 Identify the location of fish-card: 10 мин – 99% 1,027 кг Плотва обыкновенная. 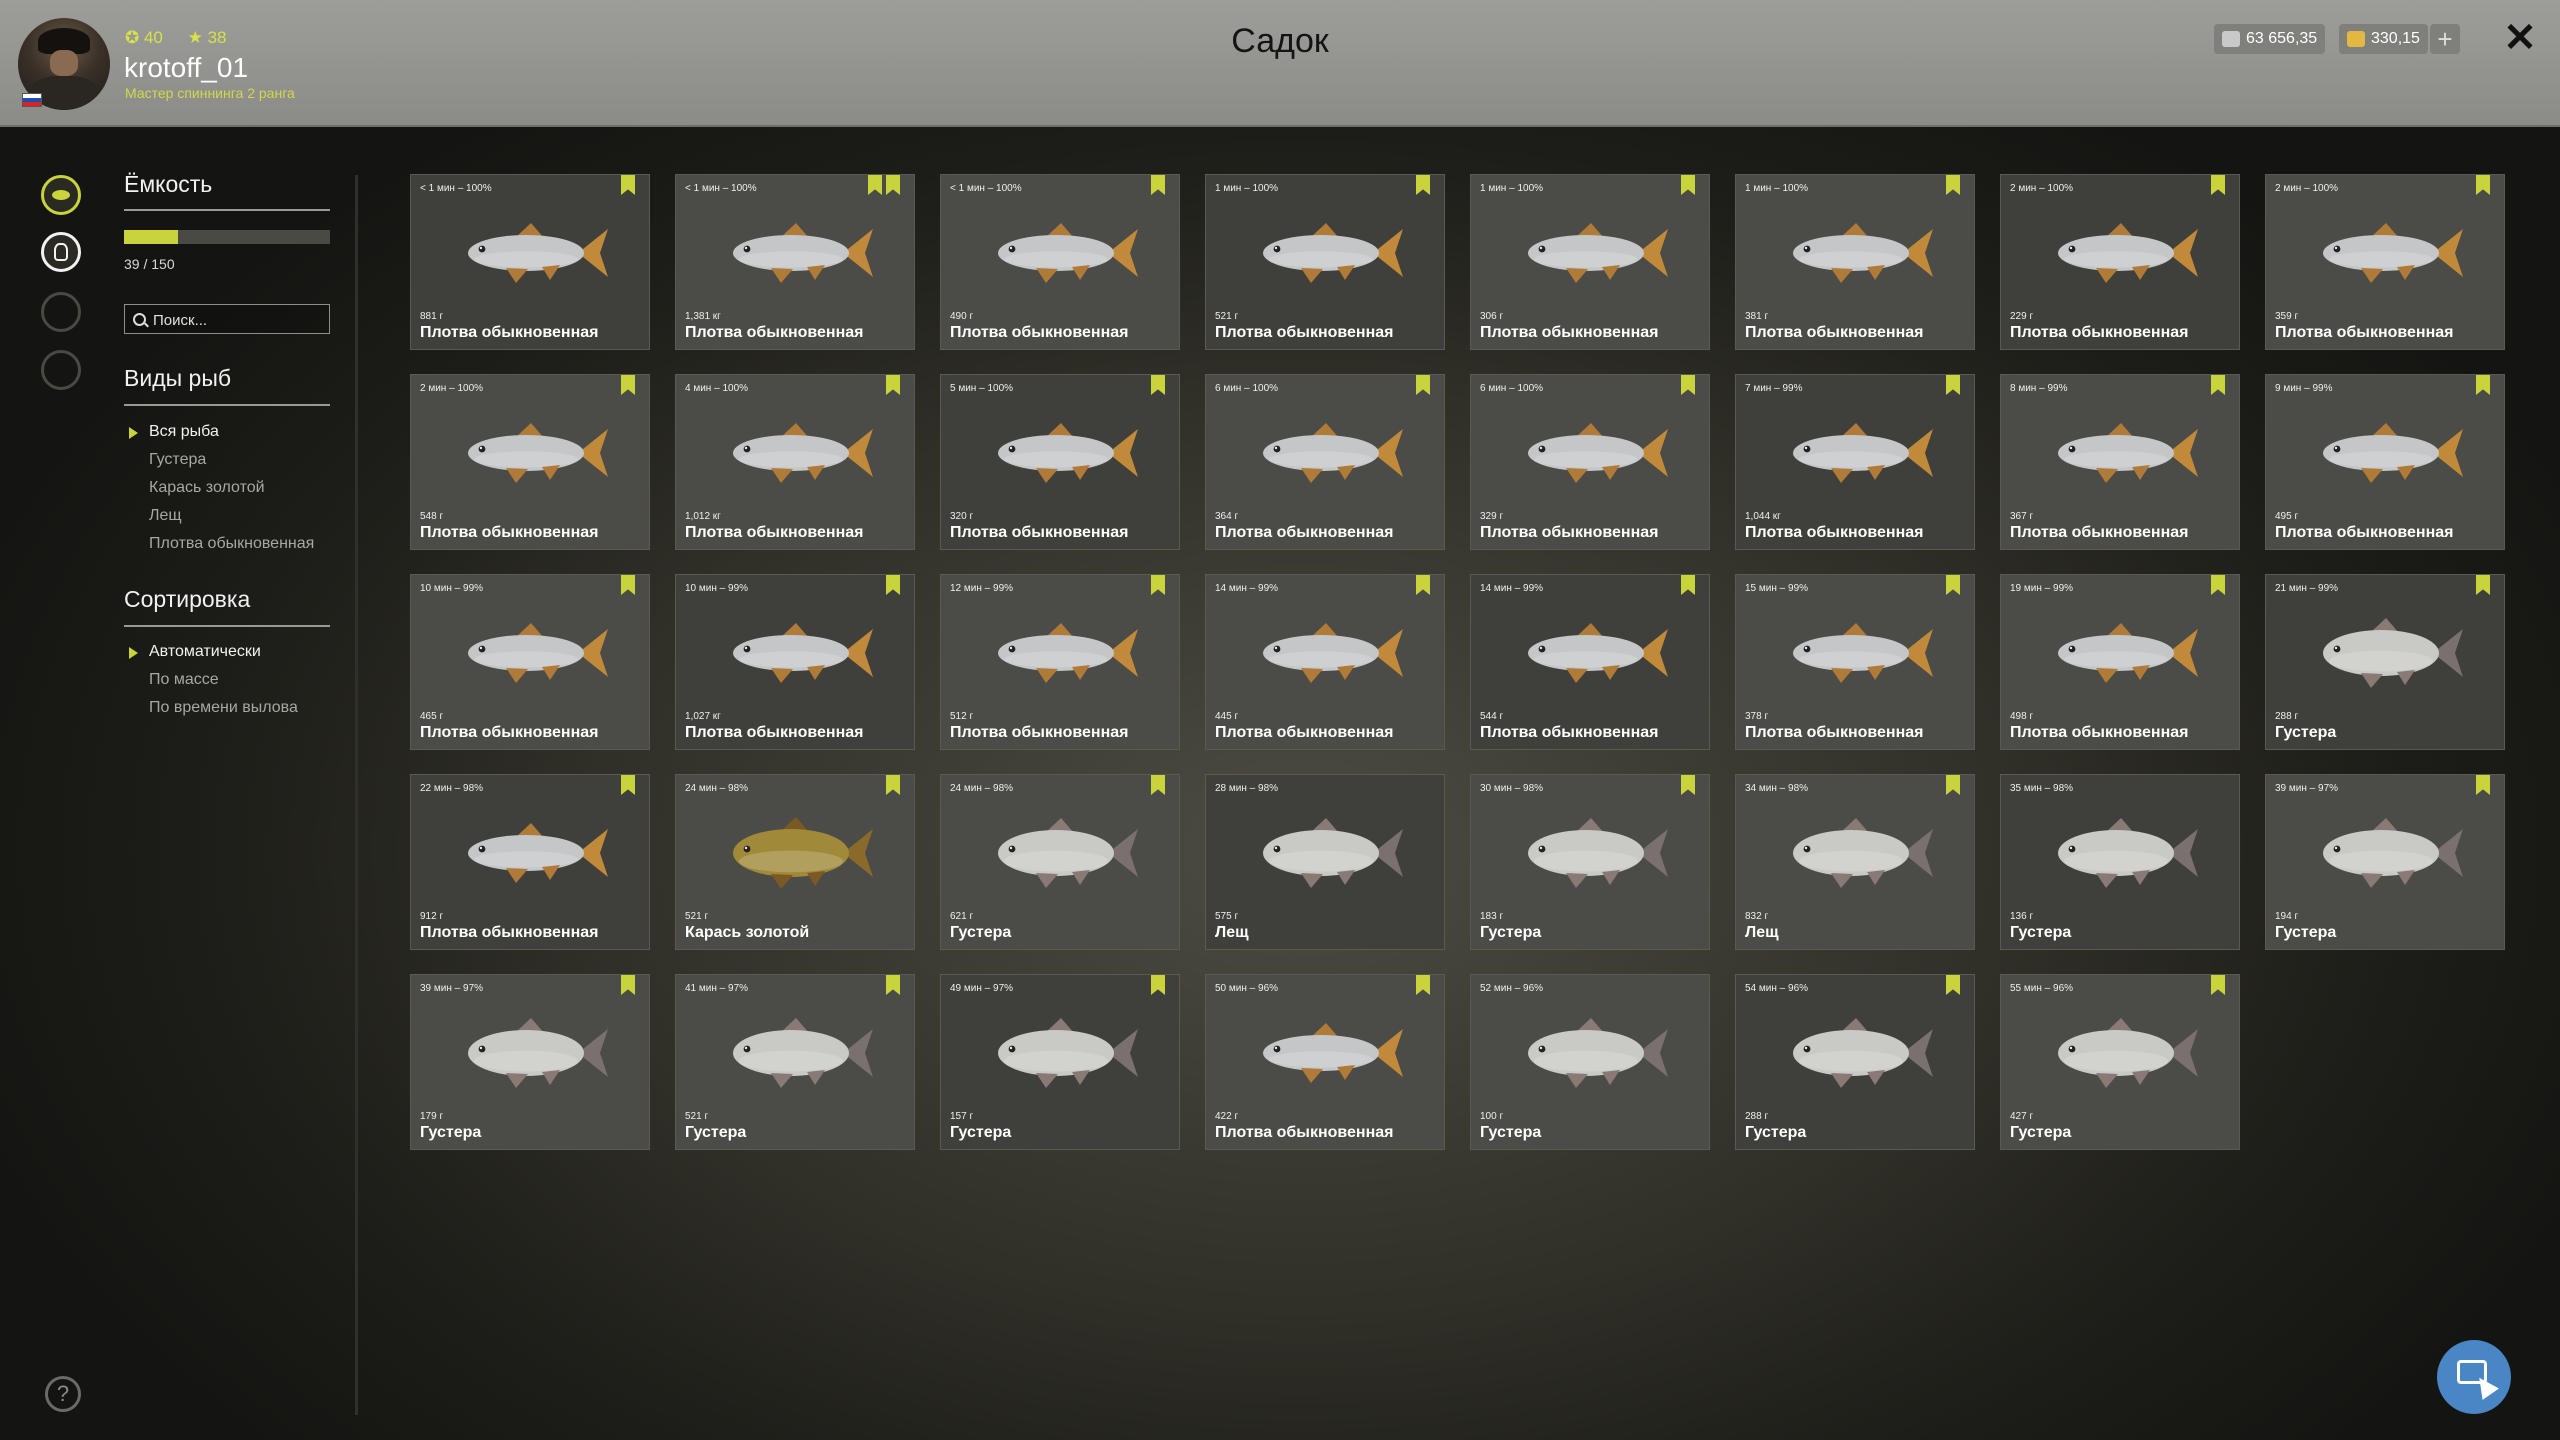
(795, 662).